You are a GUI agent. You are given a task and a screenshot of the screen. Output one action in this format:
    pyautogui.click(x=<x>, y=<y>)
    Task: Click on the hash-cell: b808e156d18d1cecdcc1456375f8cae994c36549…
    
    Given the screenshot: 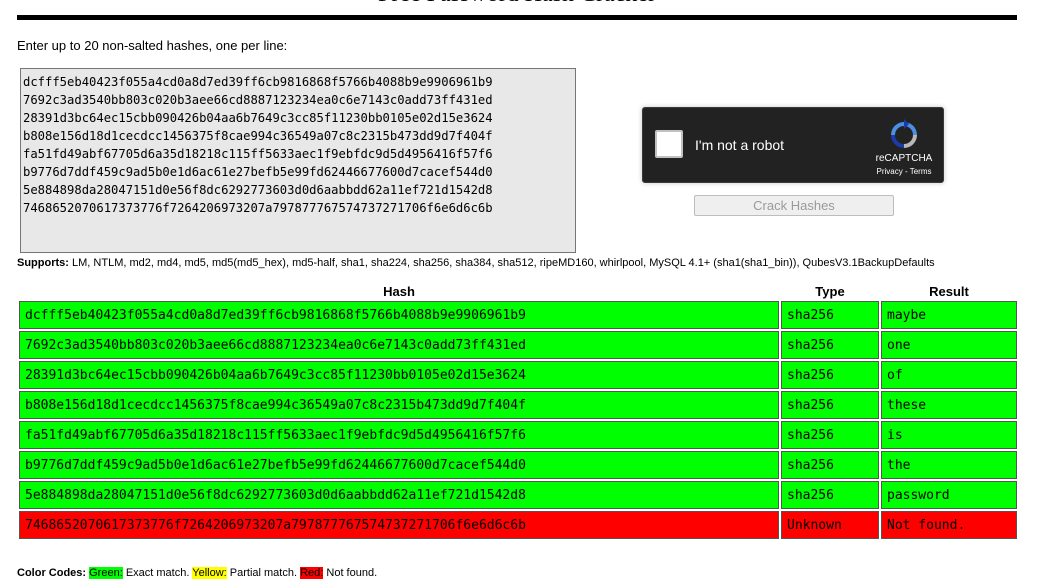 What is the action you would take?
    pyautogui.click(x=399, y=405)
    